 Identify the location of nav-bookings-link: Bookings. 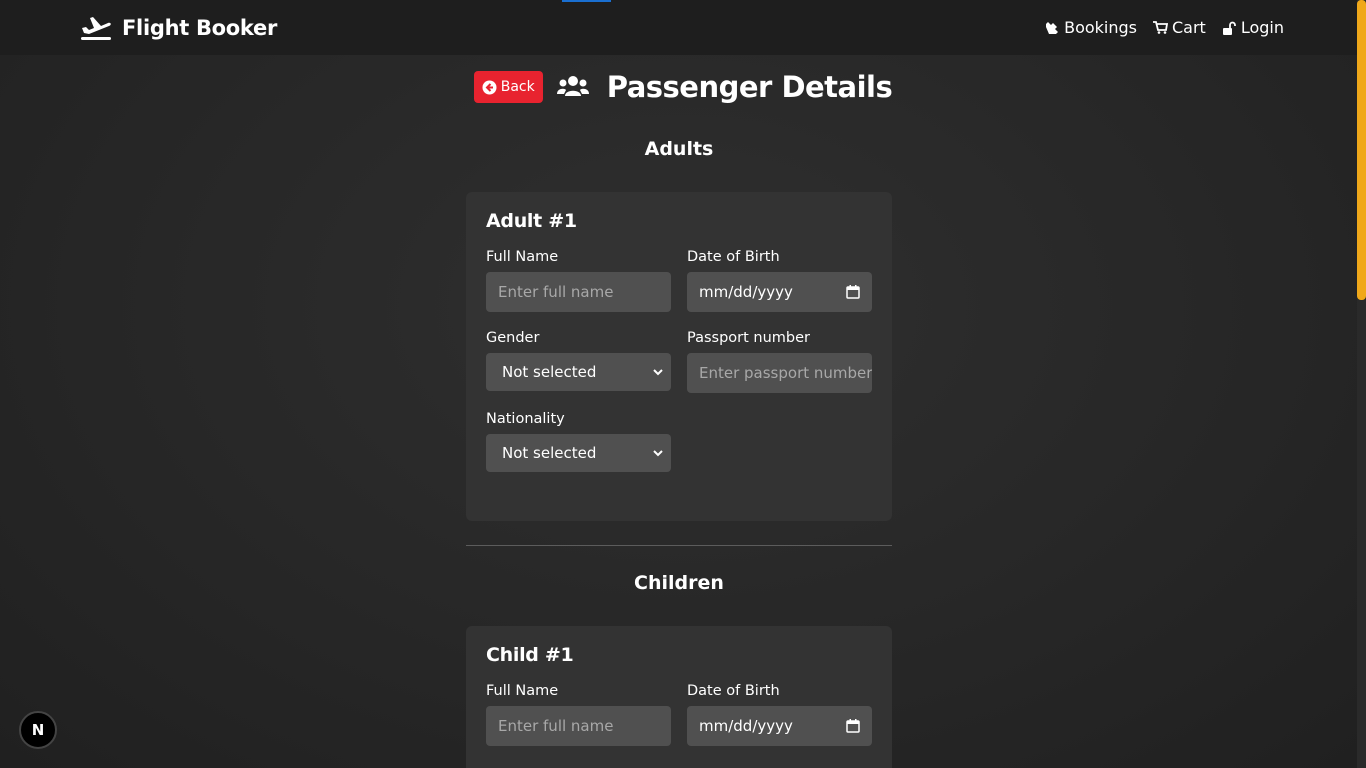
(1091, 27).